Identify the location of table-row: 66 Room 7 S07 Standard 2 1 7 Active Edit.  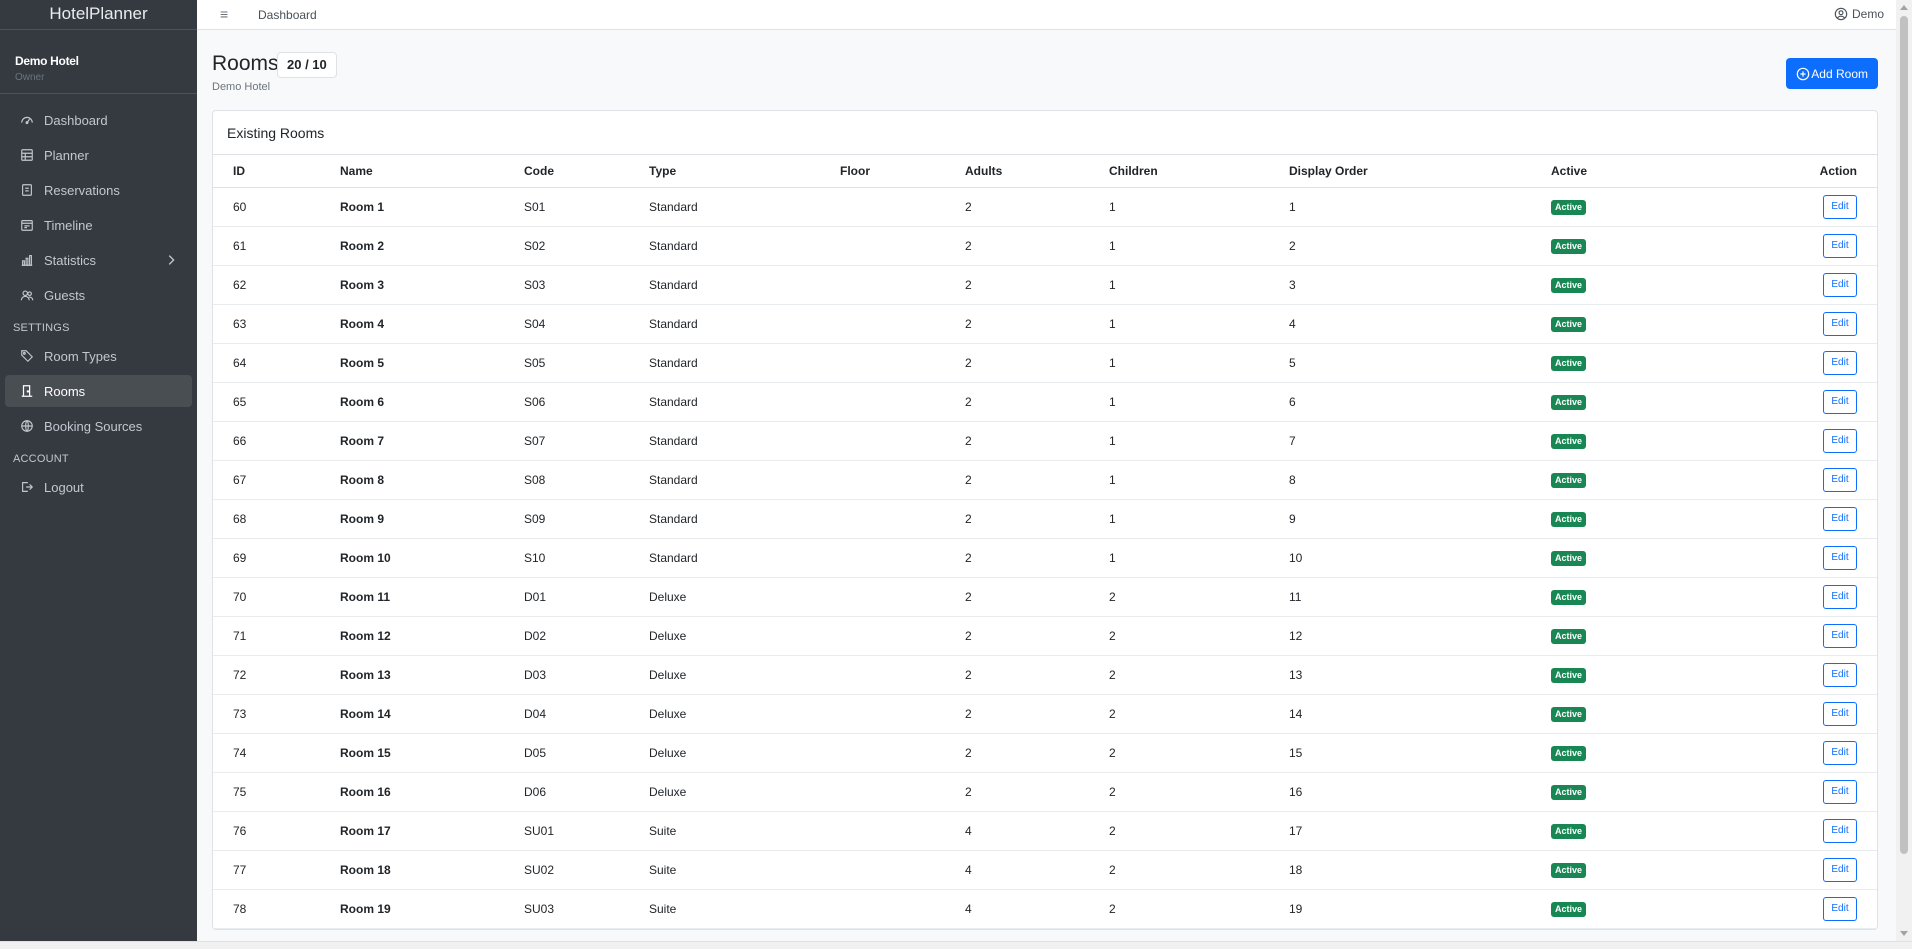
(1045, 441).